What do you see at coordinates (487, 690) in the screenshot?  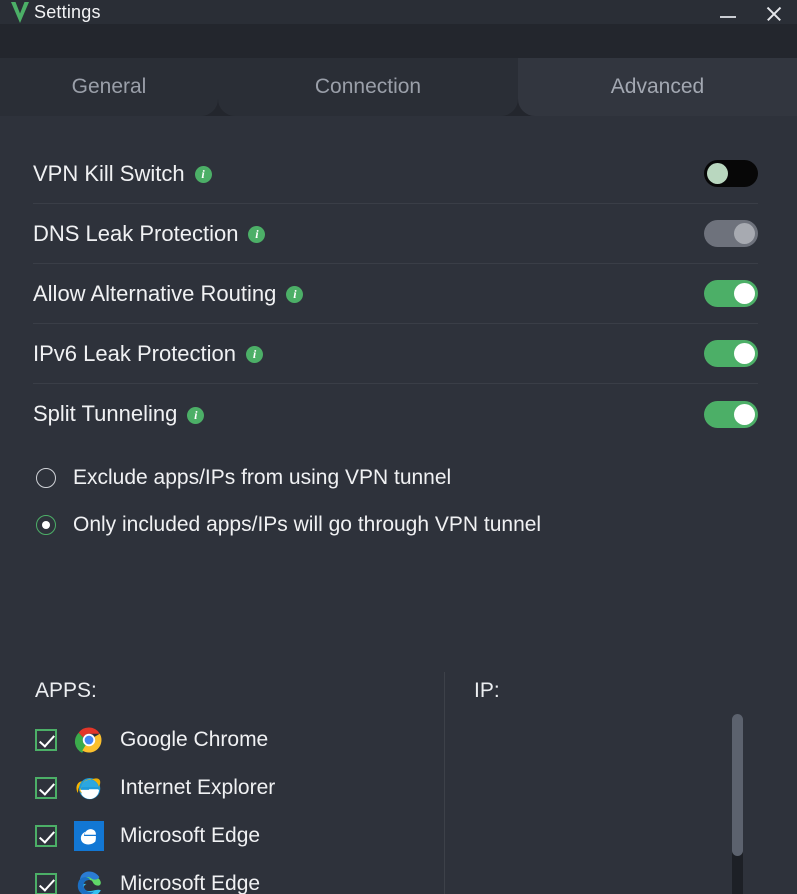 I see `ip-column-header: IP:` at bounding box center [487, 690].